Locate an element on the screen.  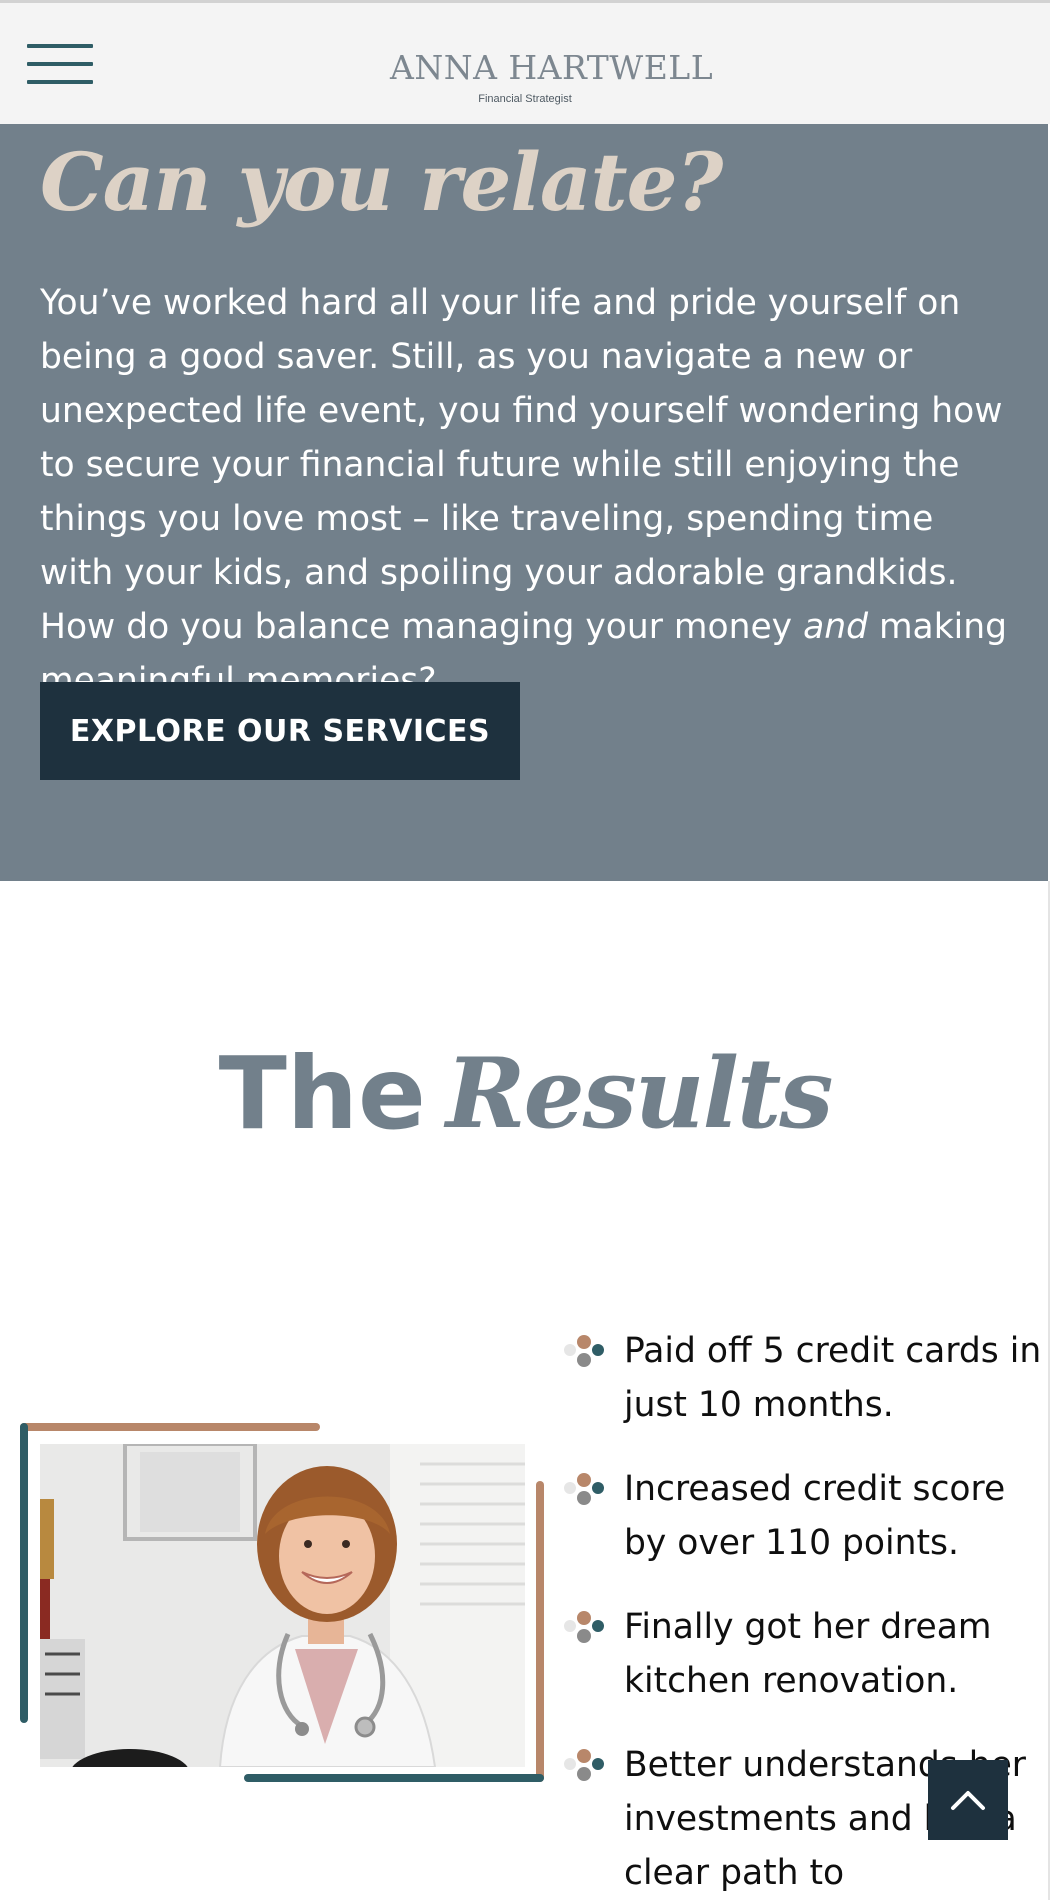
relate-text-emphasis: and is located at coordinates (835, 627).